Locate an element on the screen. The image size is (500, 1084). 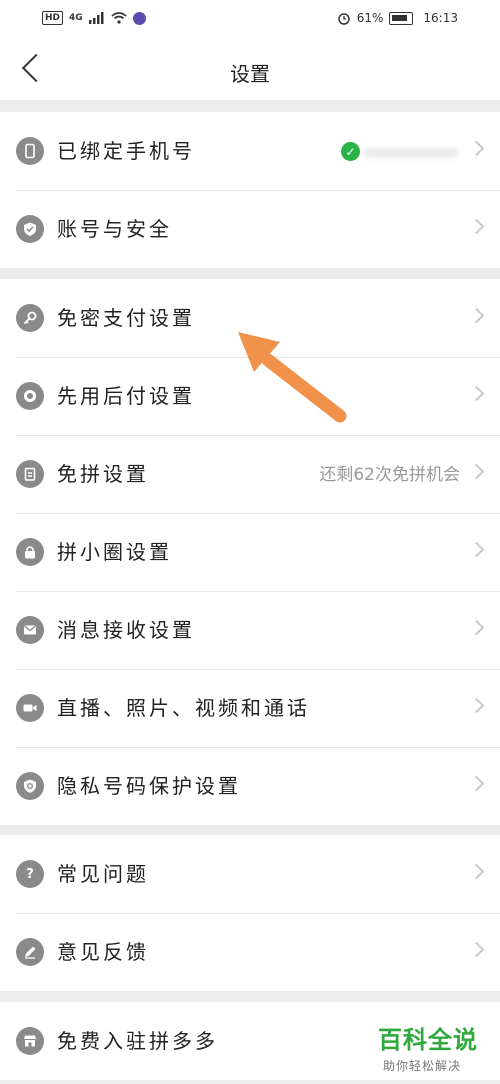
settings-group-help: ? 常见问题 意见反馈 is located at coordinates (250, 913).